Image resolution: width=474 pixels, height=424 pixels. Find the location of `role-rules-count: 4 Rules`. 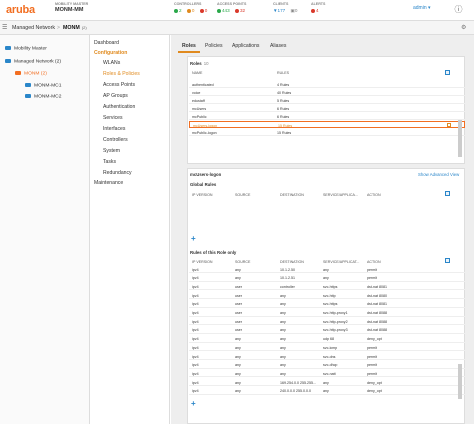

role-rules-count: 4 Rules is located at coordinates (283, 84).